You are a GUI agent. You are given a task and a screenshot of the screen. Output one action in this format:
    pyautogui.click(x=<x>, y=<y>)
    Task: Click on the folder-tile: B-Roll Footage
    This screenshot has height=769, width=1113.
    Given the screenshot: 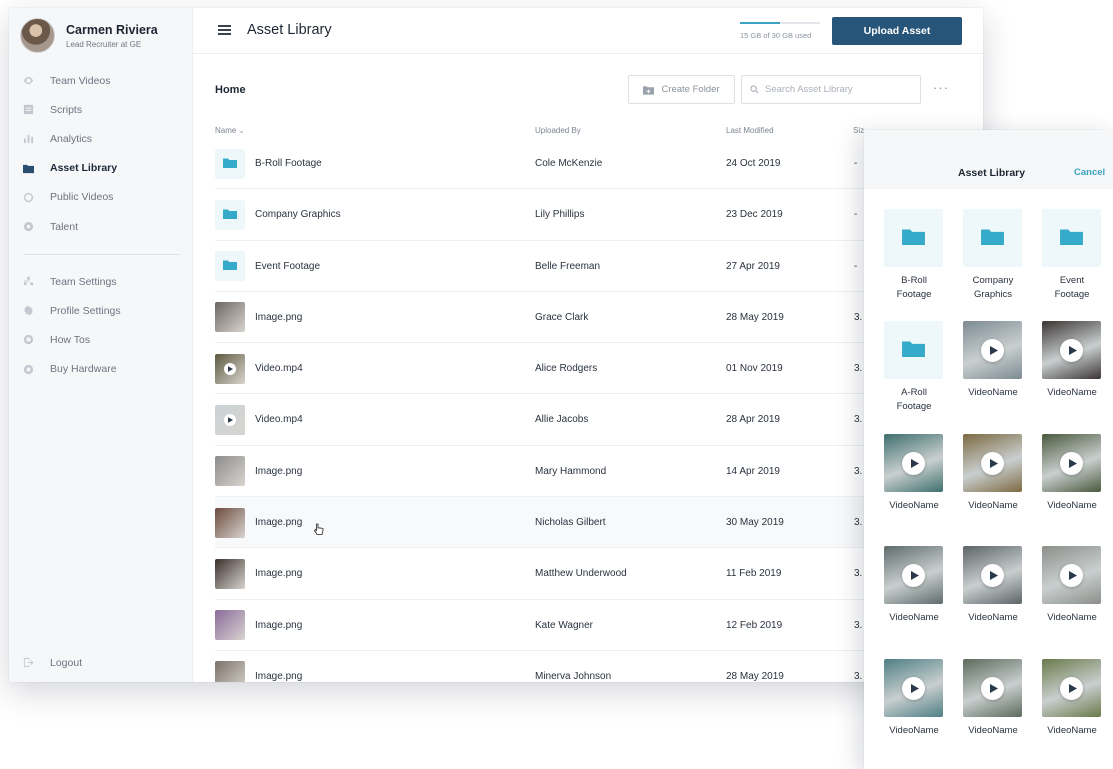 What is the action you would take?
    pyautogui.click(x=914, y=255)
    